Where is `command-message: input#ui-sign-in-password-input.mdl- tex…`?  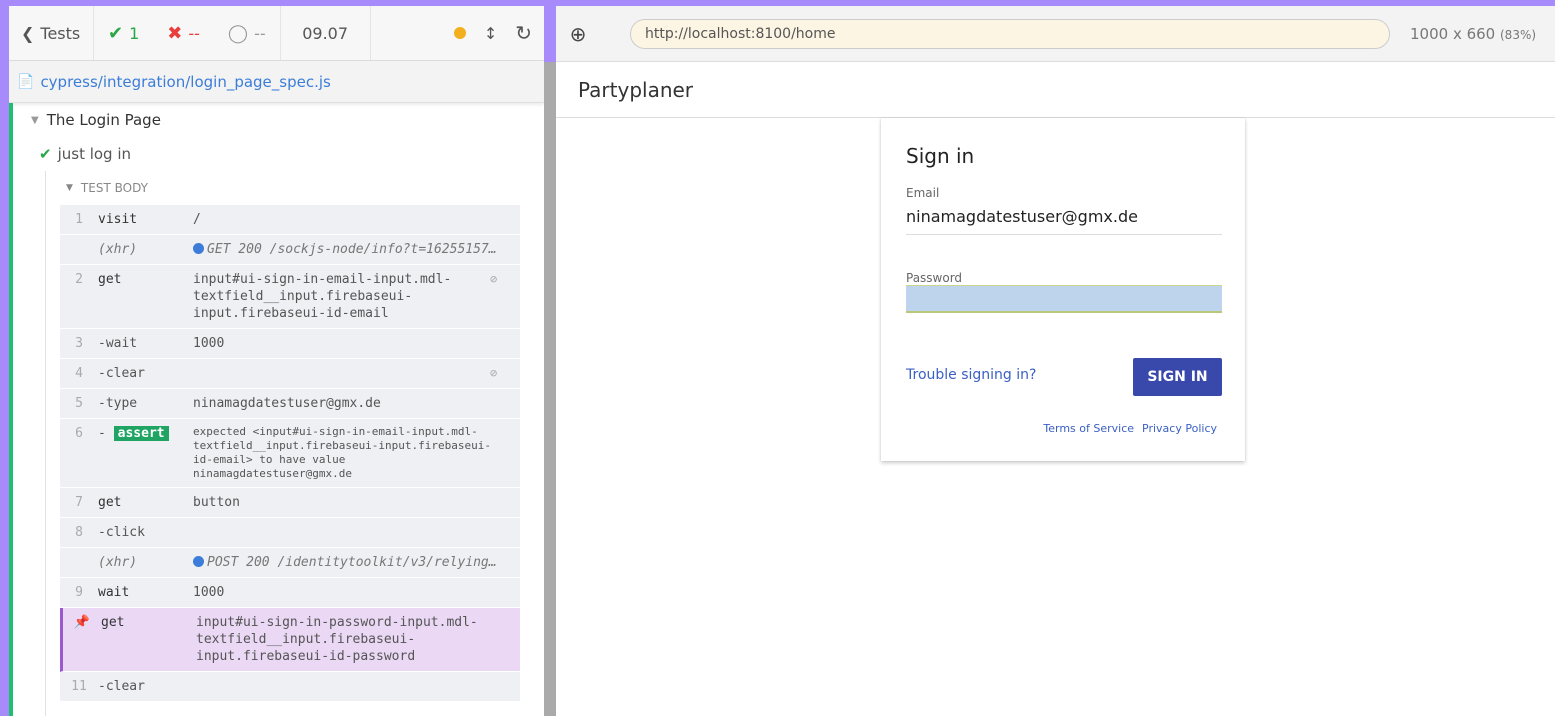 command-message: input#ui-sign-in-password-input.mdl- tex… is located at coordinates (337, 639).